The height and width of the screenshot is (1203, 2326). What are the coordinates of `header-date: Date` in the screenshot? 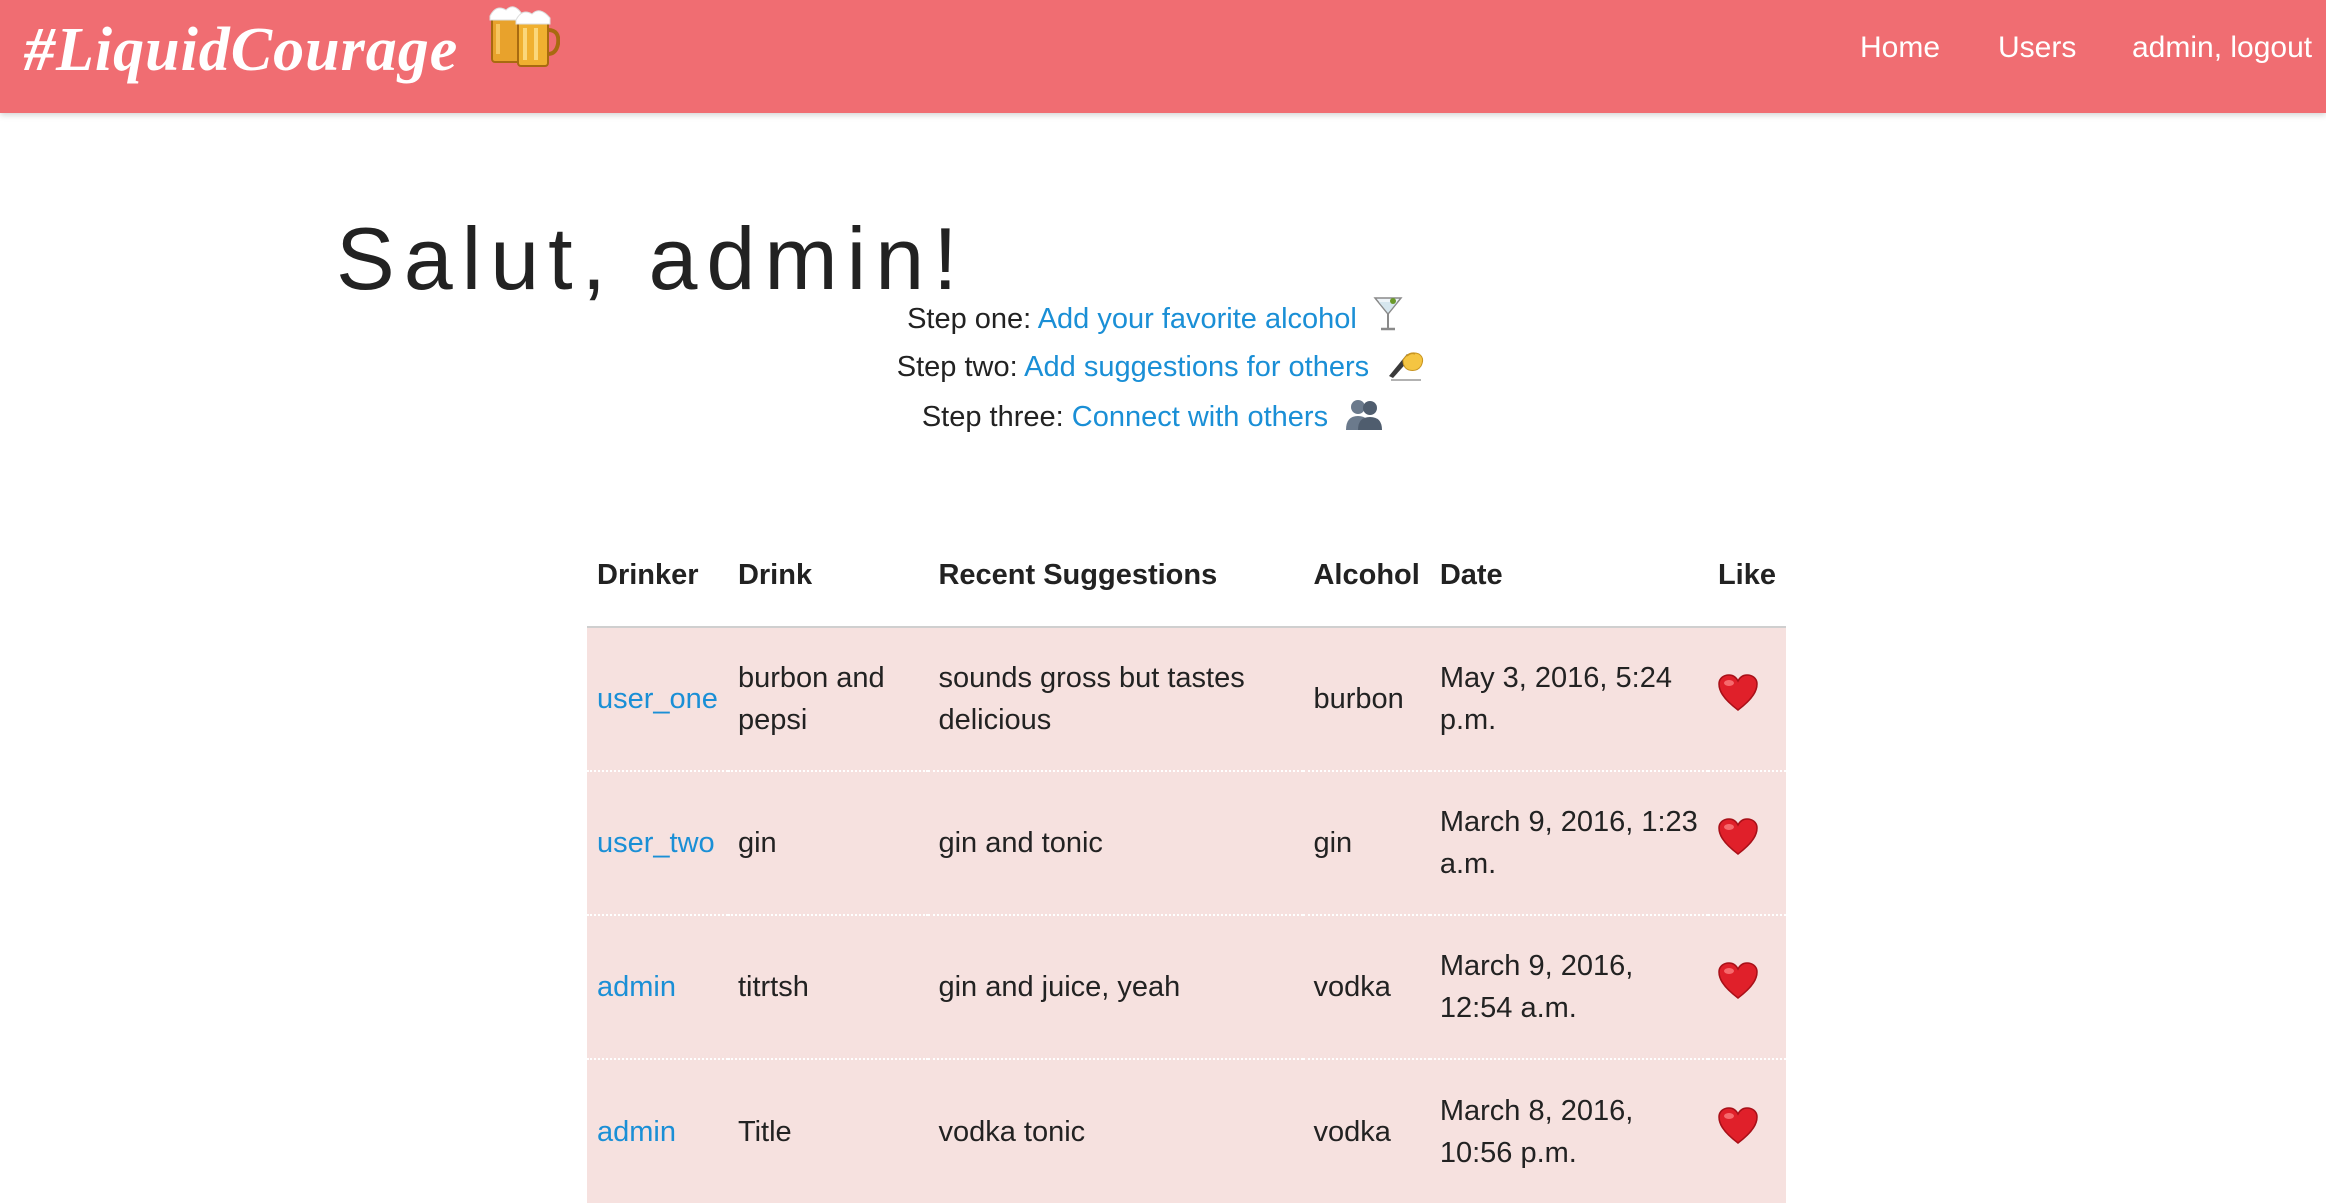 It's located at (1568, 584).